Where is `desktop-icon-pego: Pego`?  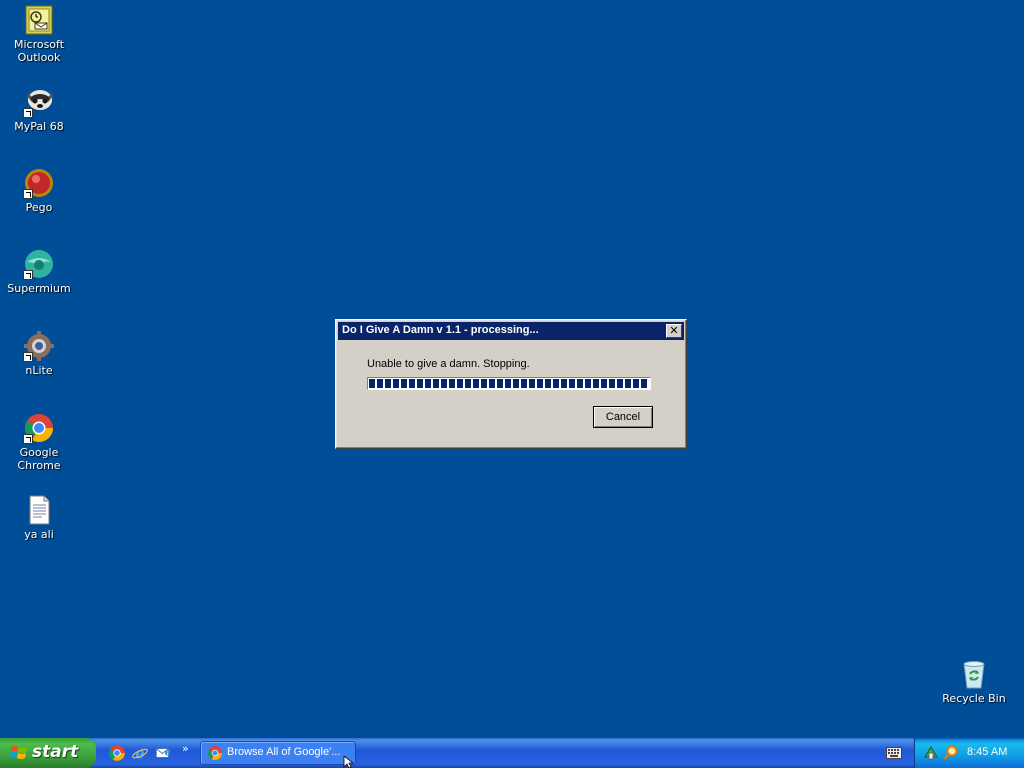
desktop-icon-pego: Pego is located at coordinates (39, 190).